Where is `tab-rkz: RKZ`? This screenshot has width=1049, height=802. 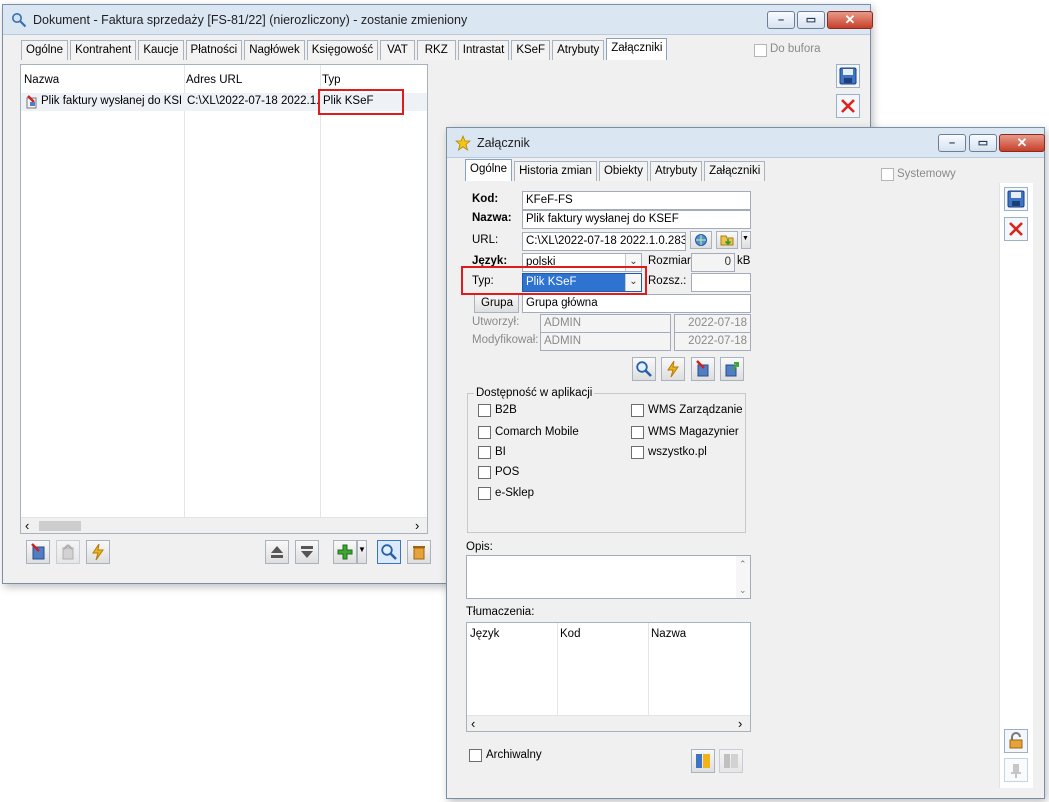 tab-rkz: RKZ is located at coordinates (436, 50).